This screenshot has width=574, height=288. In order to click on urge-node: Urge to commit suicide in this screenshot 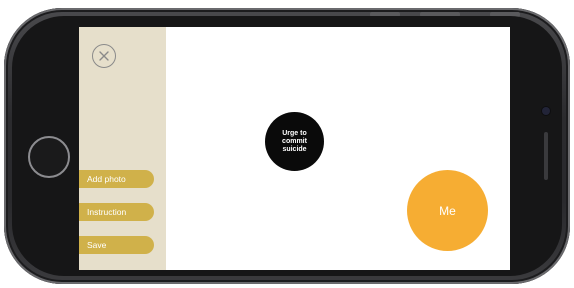, I will do `click(294, 141)`.